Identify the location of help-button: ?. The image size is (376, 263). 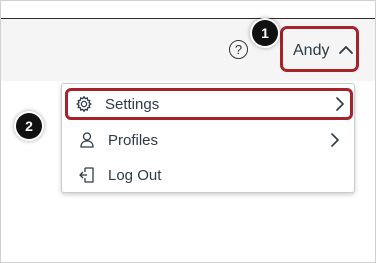
(238, 49).